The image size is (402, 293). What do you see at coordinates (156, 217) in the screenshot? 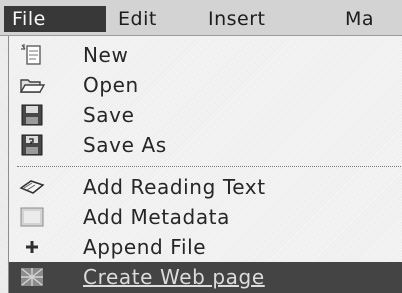
I see `menu-item-add-metadata-label: Add Metadata` at bounding box center [156, 217].